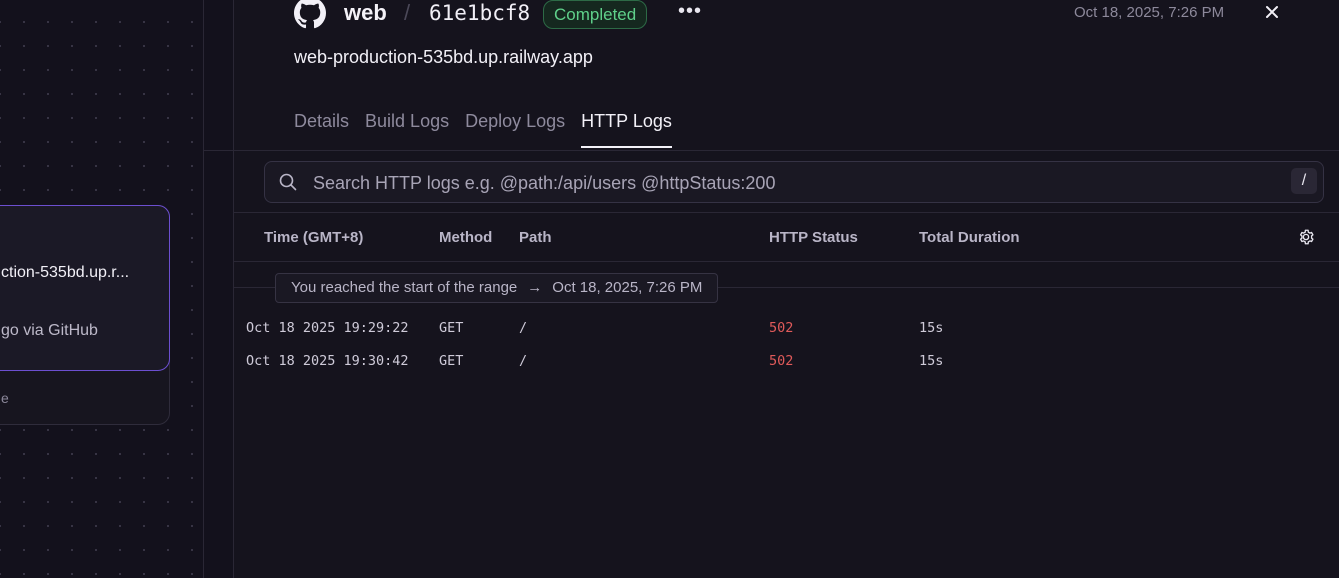  I want to click on table-row: Oct 18 2025 19:29:22 GET / 502 15s, so click(786, 329).